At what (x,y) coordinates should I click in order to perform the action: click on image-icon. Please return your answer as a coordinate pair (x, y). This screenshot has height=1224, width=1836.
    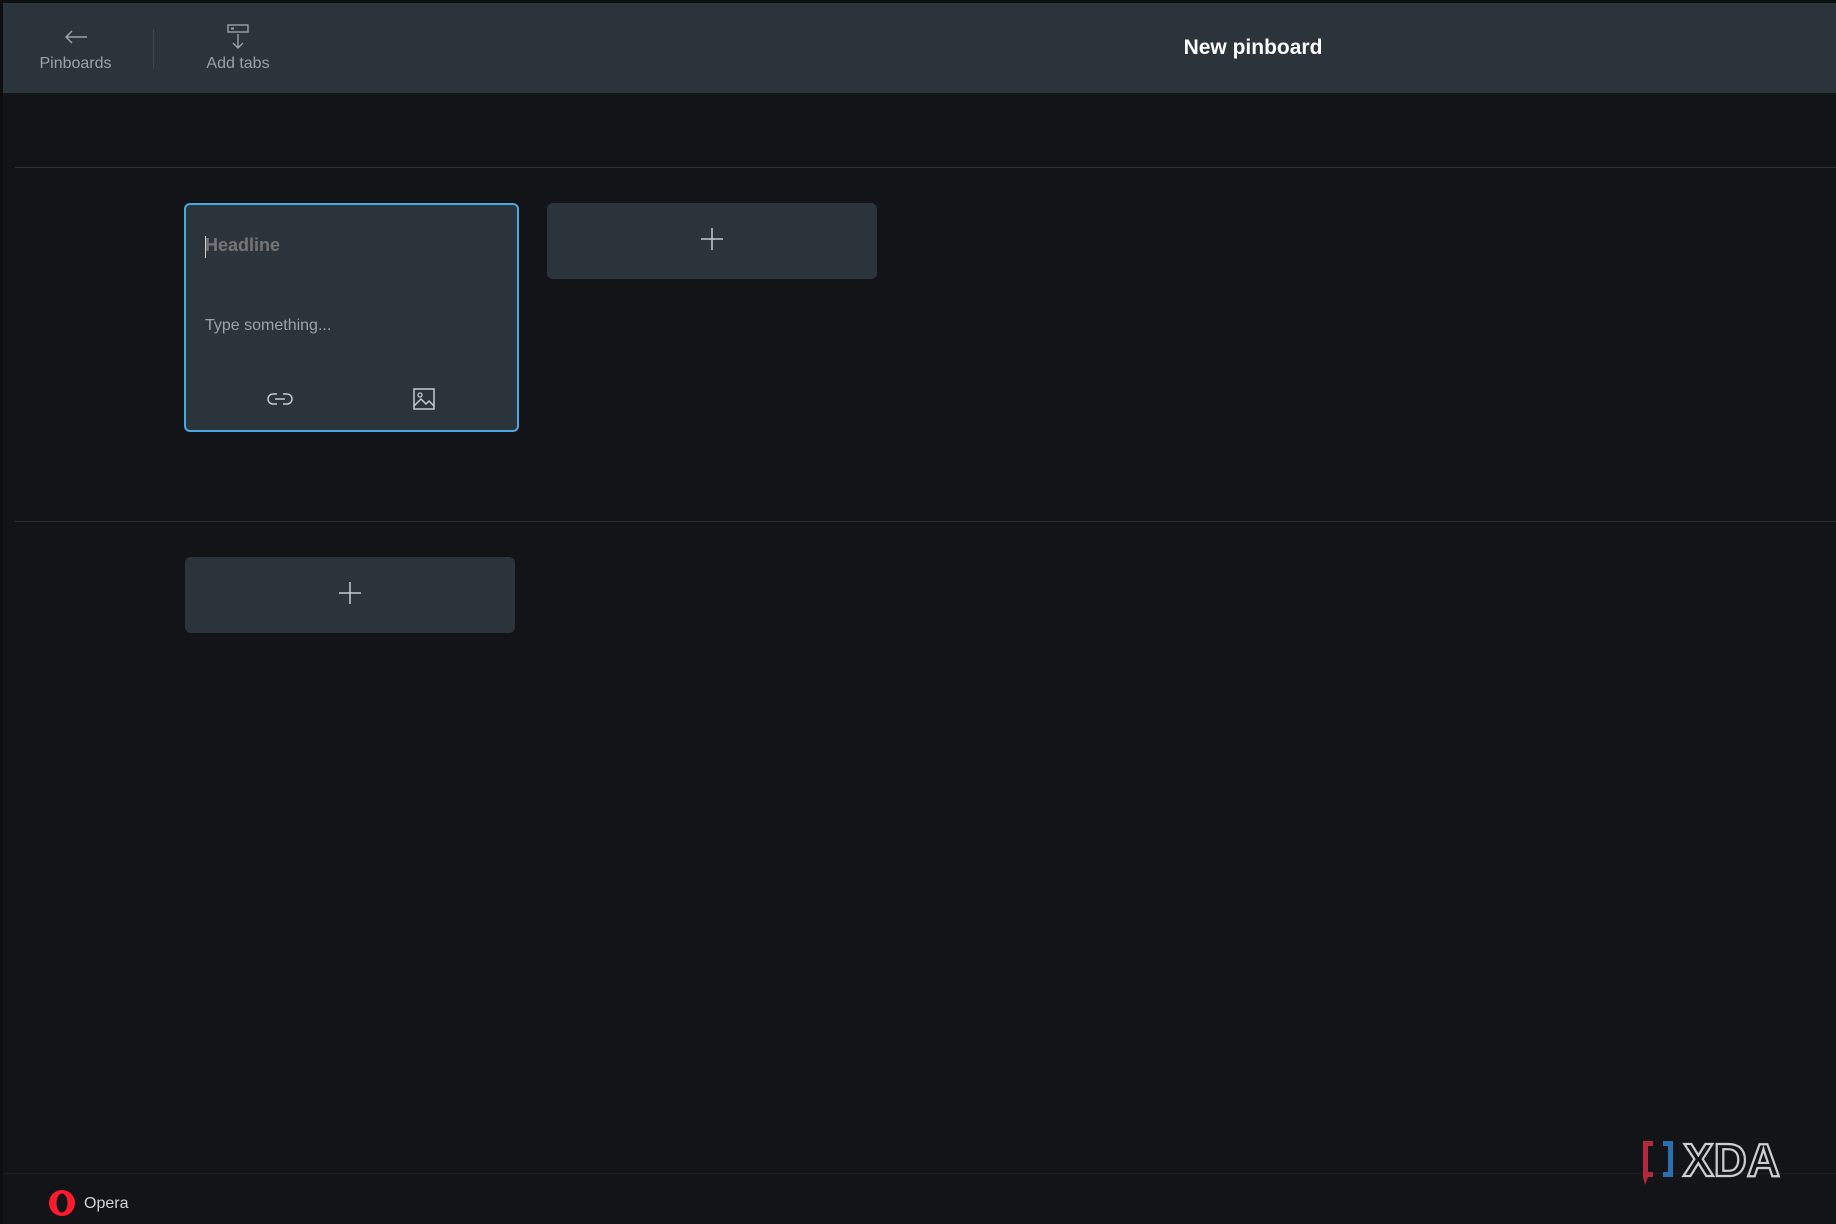
    Looking at the image, I should click on (424, 401).